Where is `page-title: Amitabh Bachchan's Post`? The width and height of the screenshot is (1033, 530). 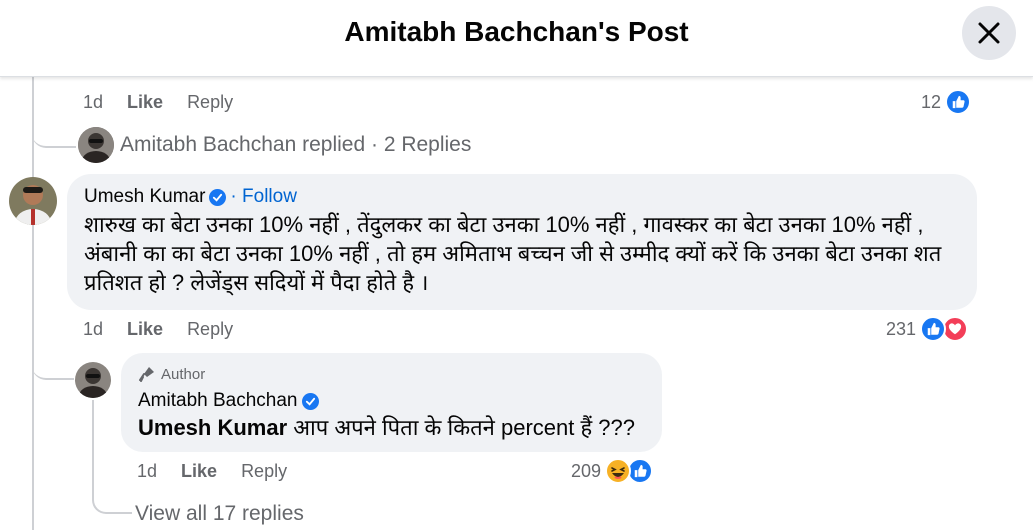 page-title: Amitabh Bachchan's Post is located at coordinates (516, 31).